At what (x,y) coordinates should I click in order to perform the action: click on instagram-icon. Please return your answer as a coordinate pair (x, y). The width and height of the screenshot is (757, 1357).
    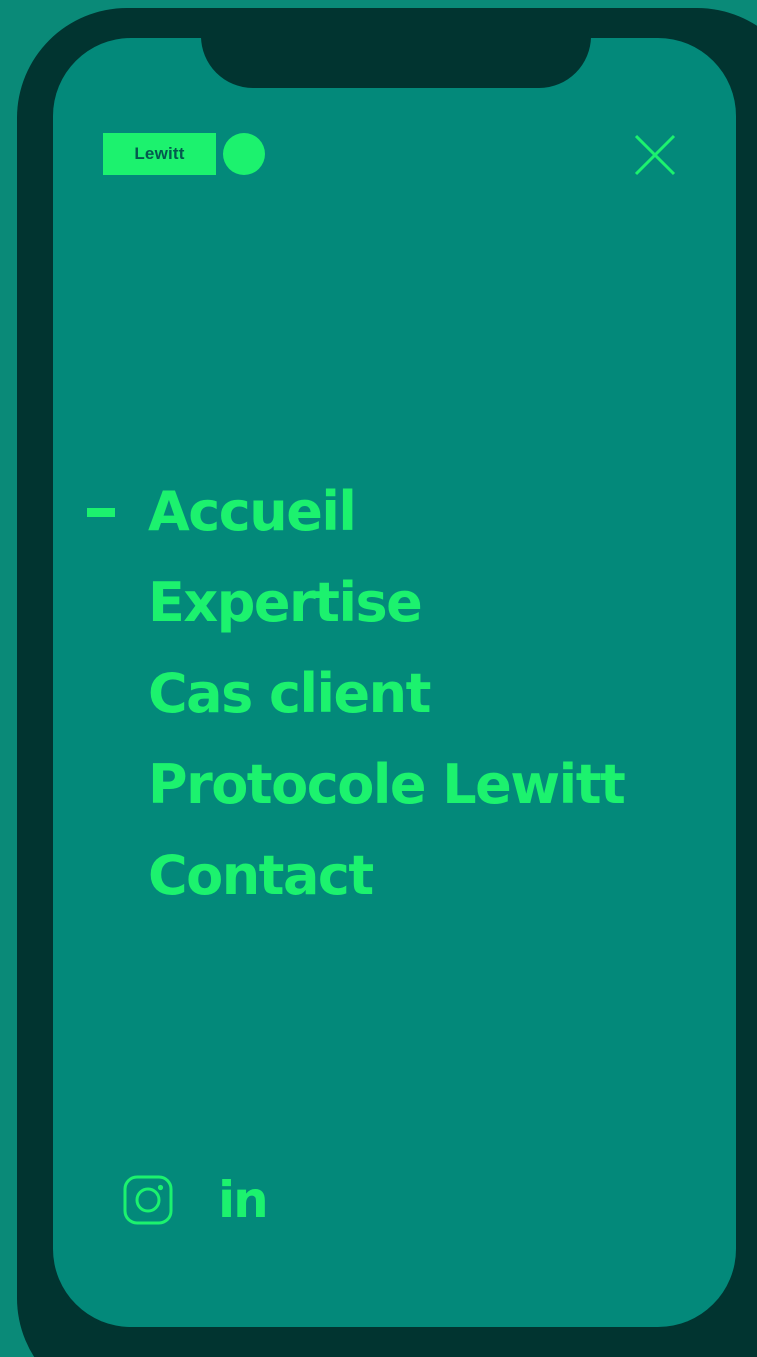
    Looking at the image, I should click on (148, 1200).